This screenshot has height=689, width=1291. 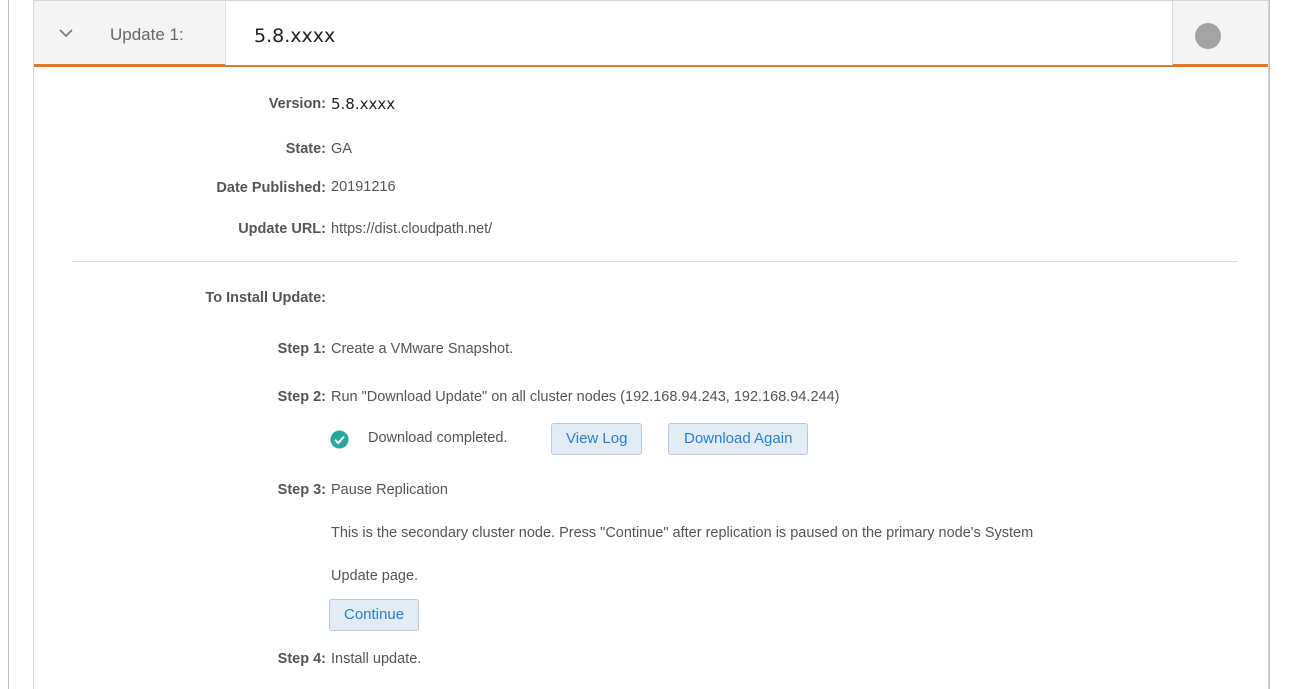 I want to click on date-published-value: 20191216, so click(x=363, y=187).